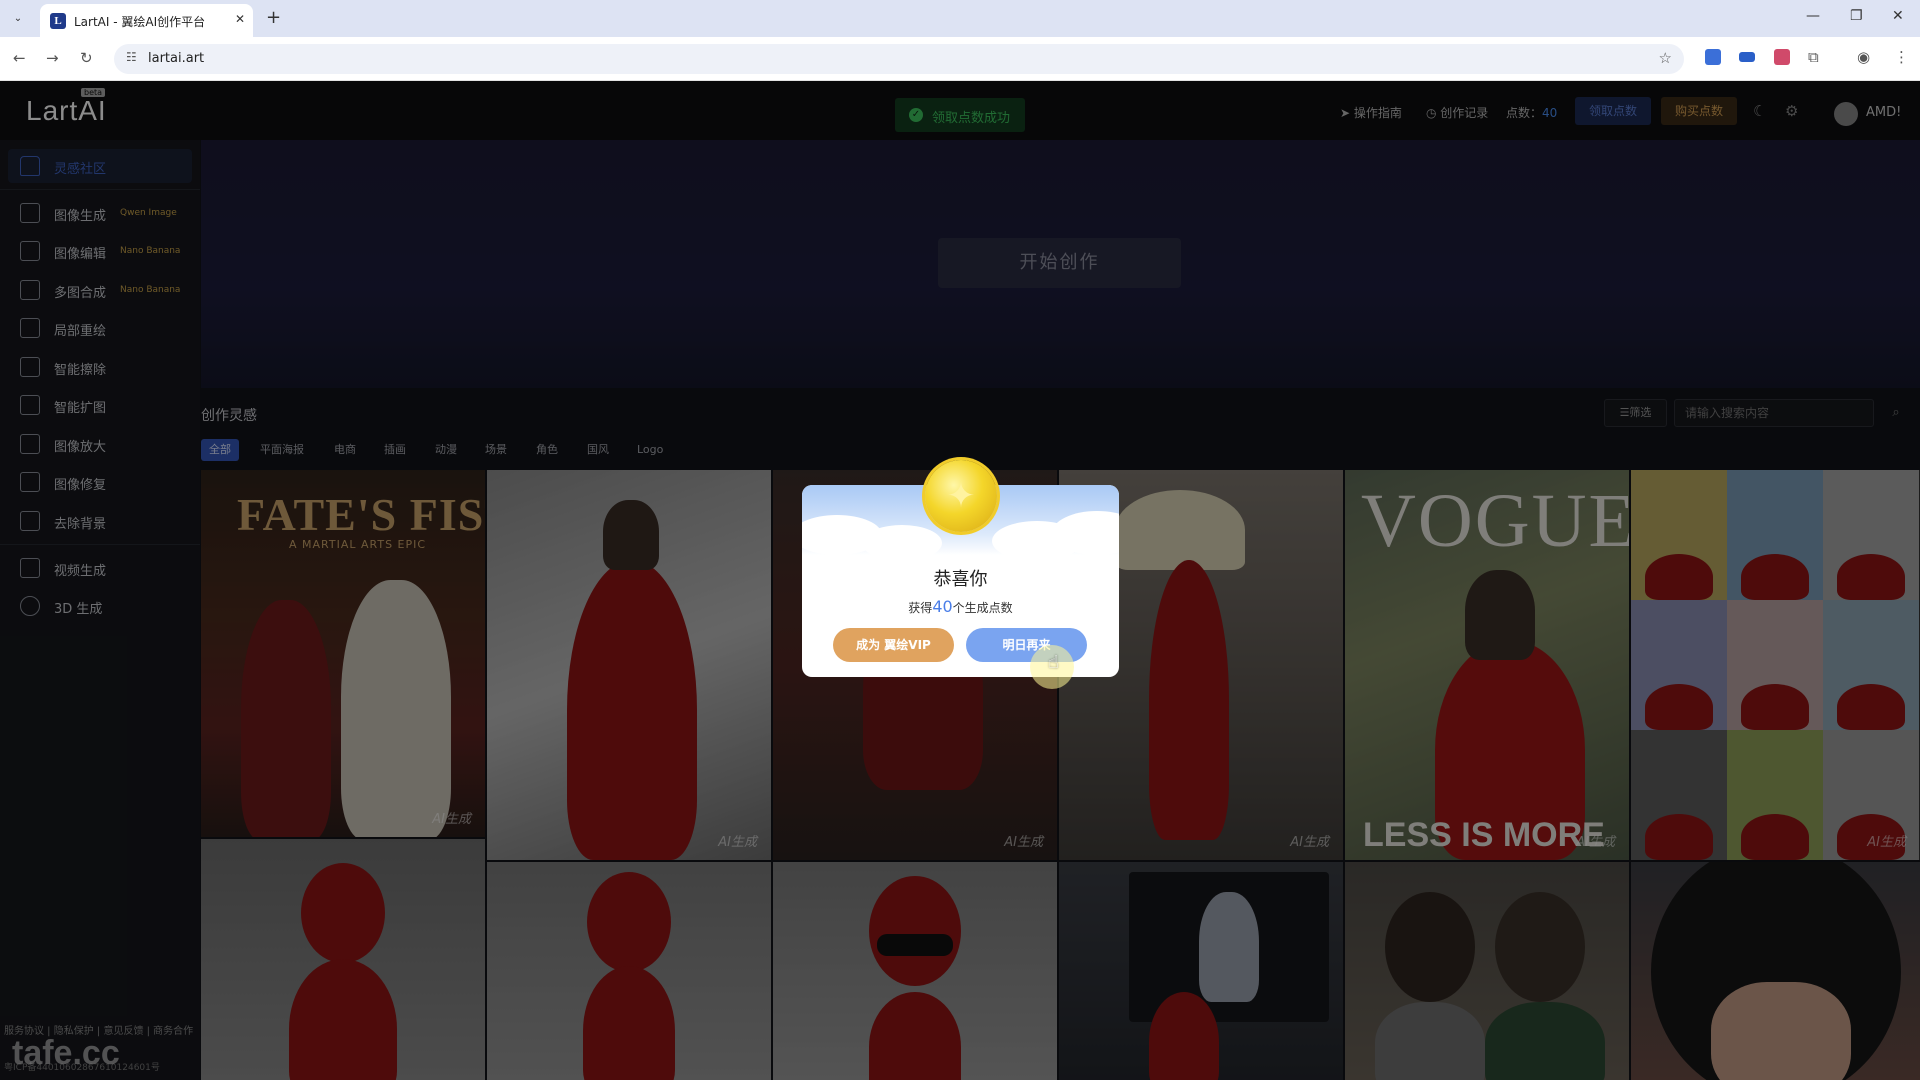  What do you see at coordinates (19, 58) in the screenshot?
I see `back-icon: ←` at bounding box center [19, 58].